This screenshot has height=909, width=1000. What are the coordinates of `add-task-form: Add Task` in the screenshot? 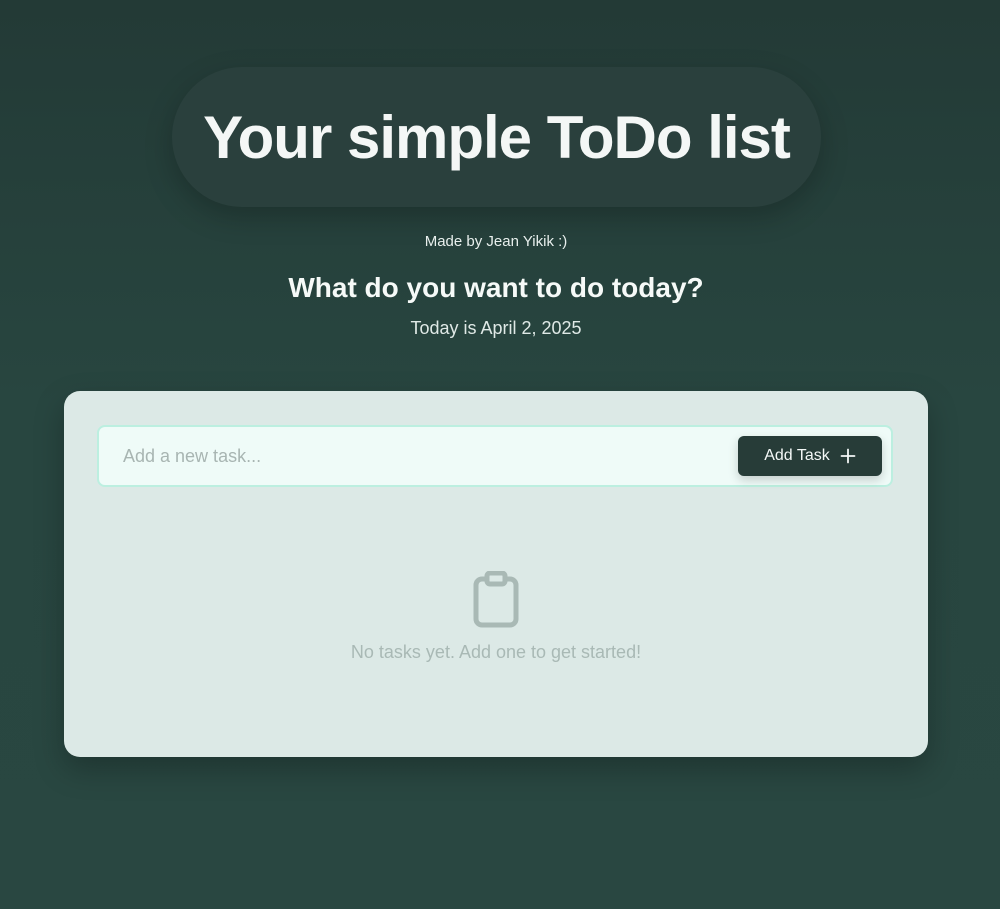 It's located at (495, 456).